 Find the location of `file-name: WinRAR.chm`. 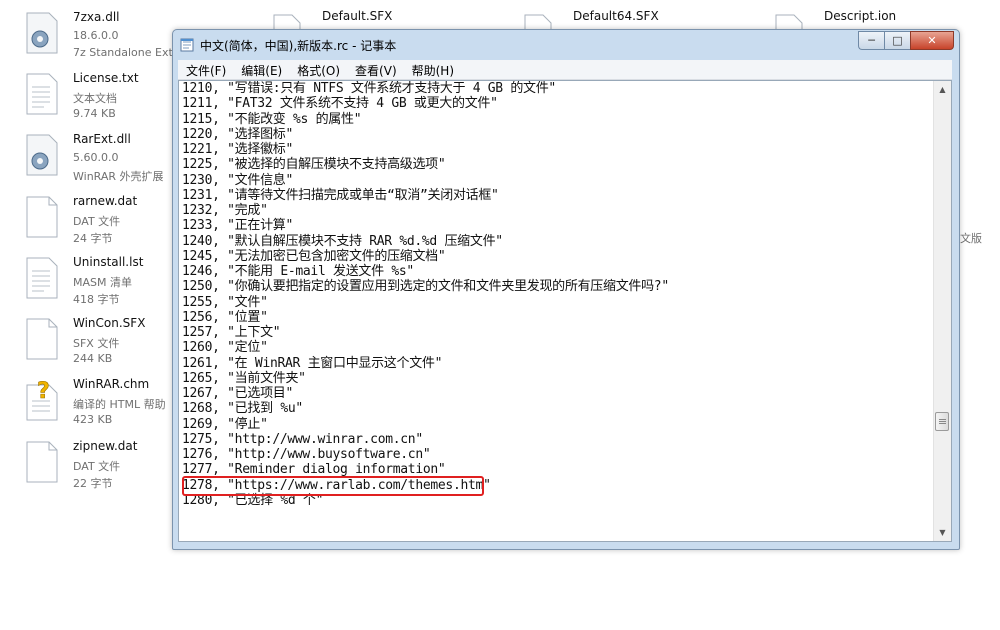

file-name: WinRAR.chm is located at coordinates (111, 384).